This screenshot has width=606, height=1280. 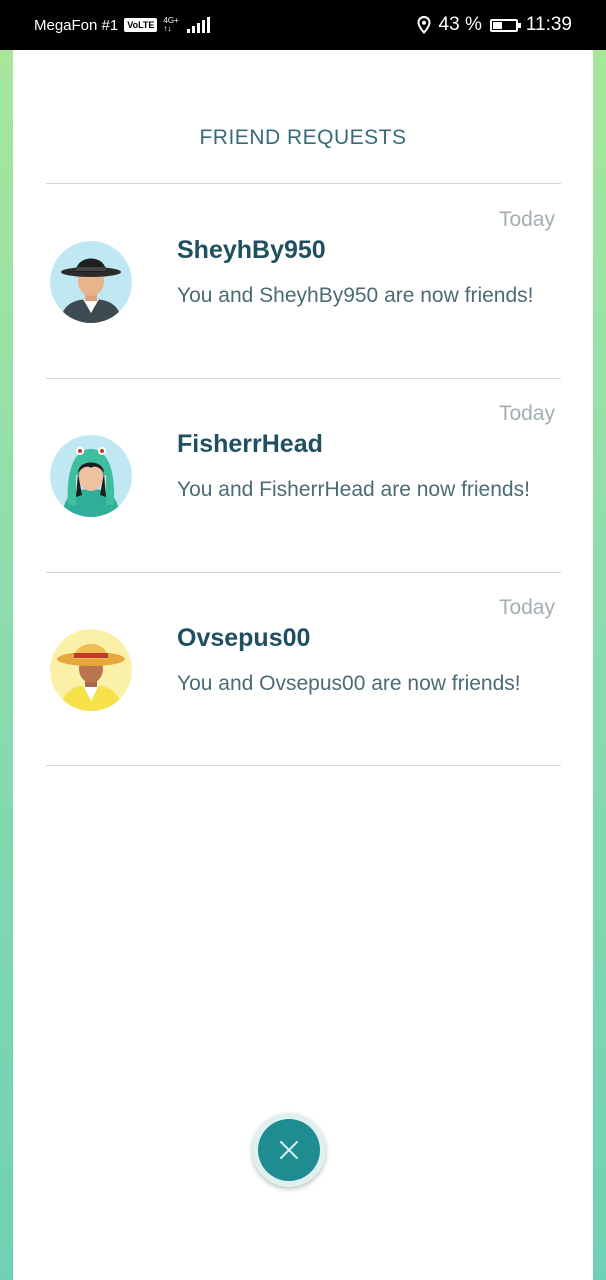 I want to click on signal-icon, so click(x=198, y=25).